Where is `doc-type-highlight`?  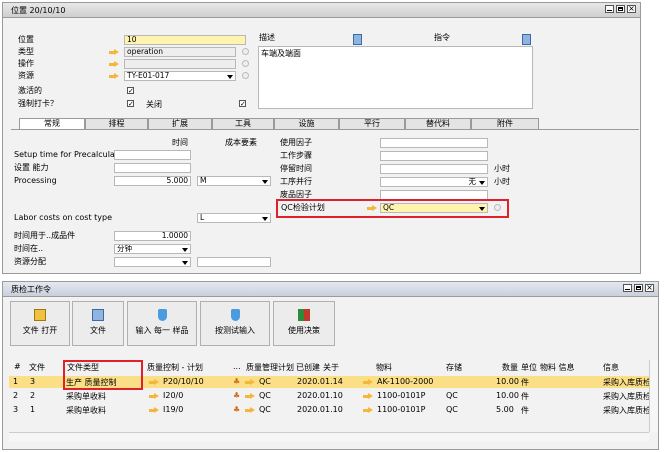 doc-type-highlight is located at coordinates (103, 375).